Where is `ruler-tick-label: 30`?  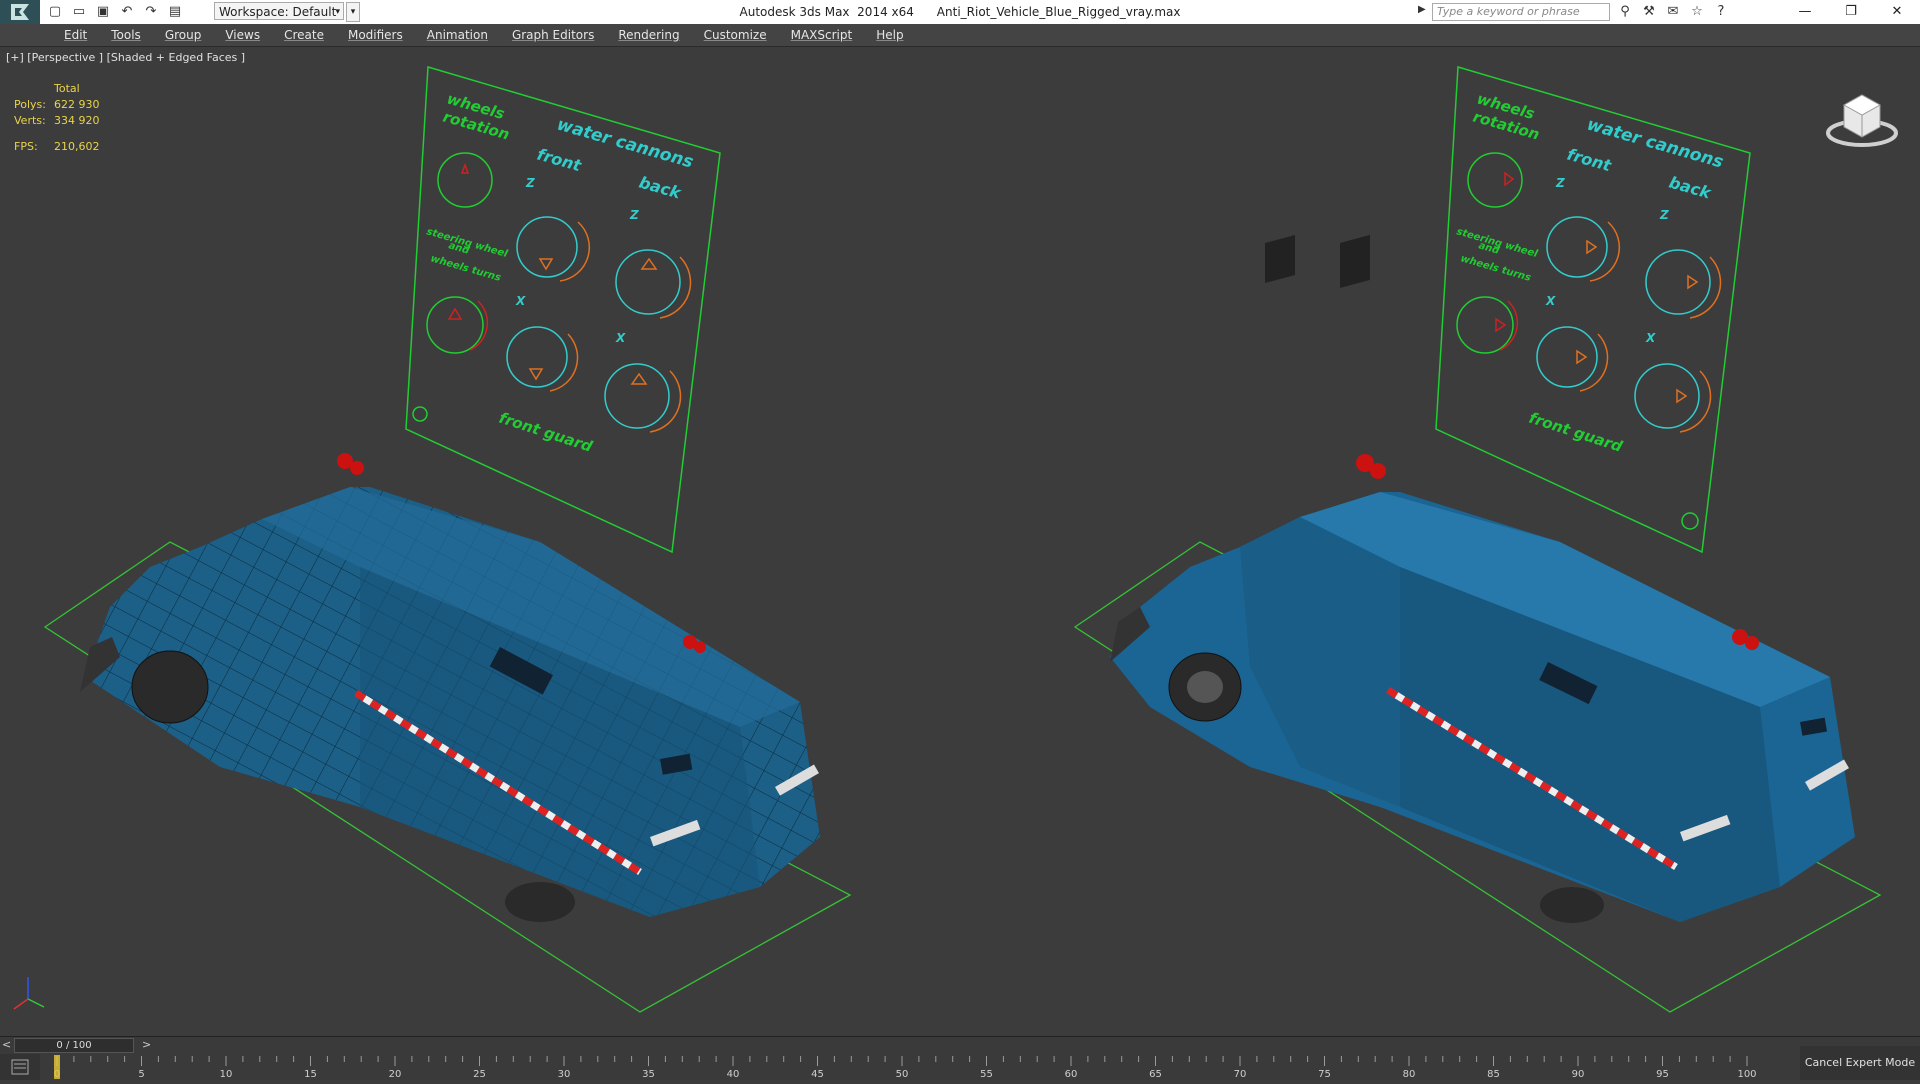 ruler-tick-label: 30 is located at coordinates (564, 1074).